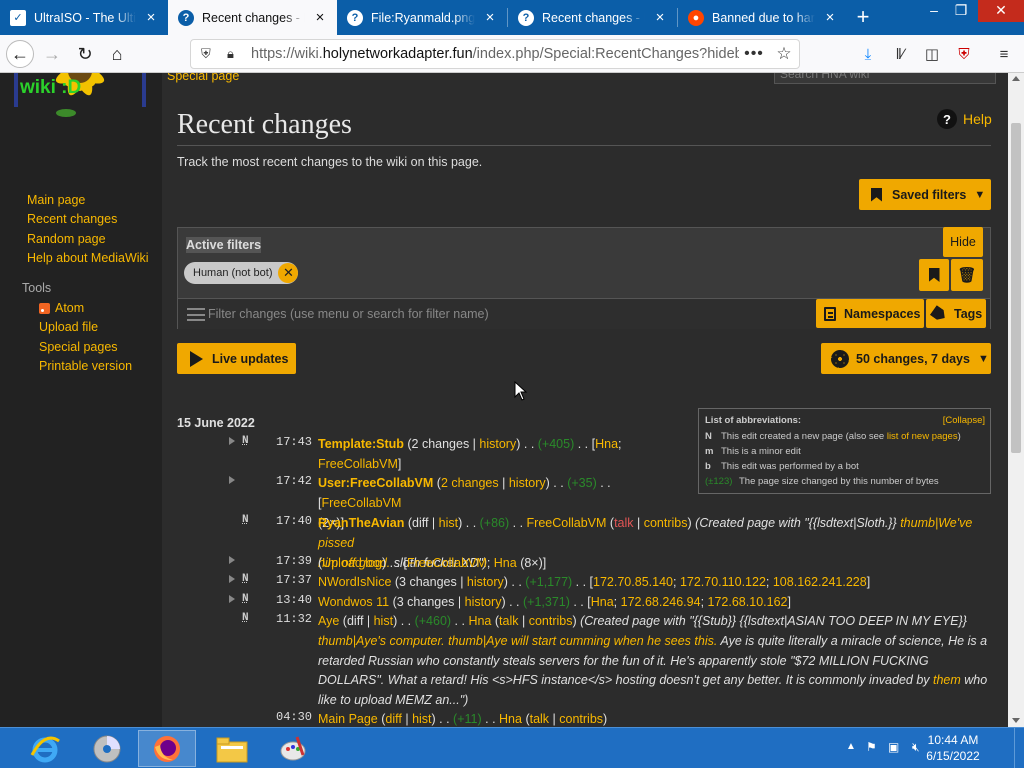  Describe the element at coordinates (863, 17) in the screenshot. I see `new-tab-button: +` at that location.